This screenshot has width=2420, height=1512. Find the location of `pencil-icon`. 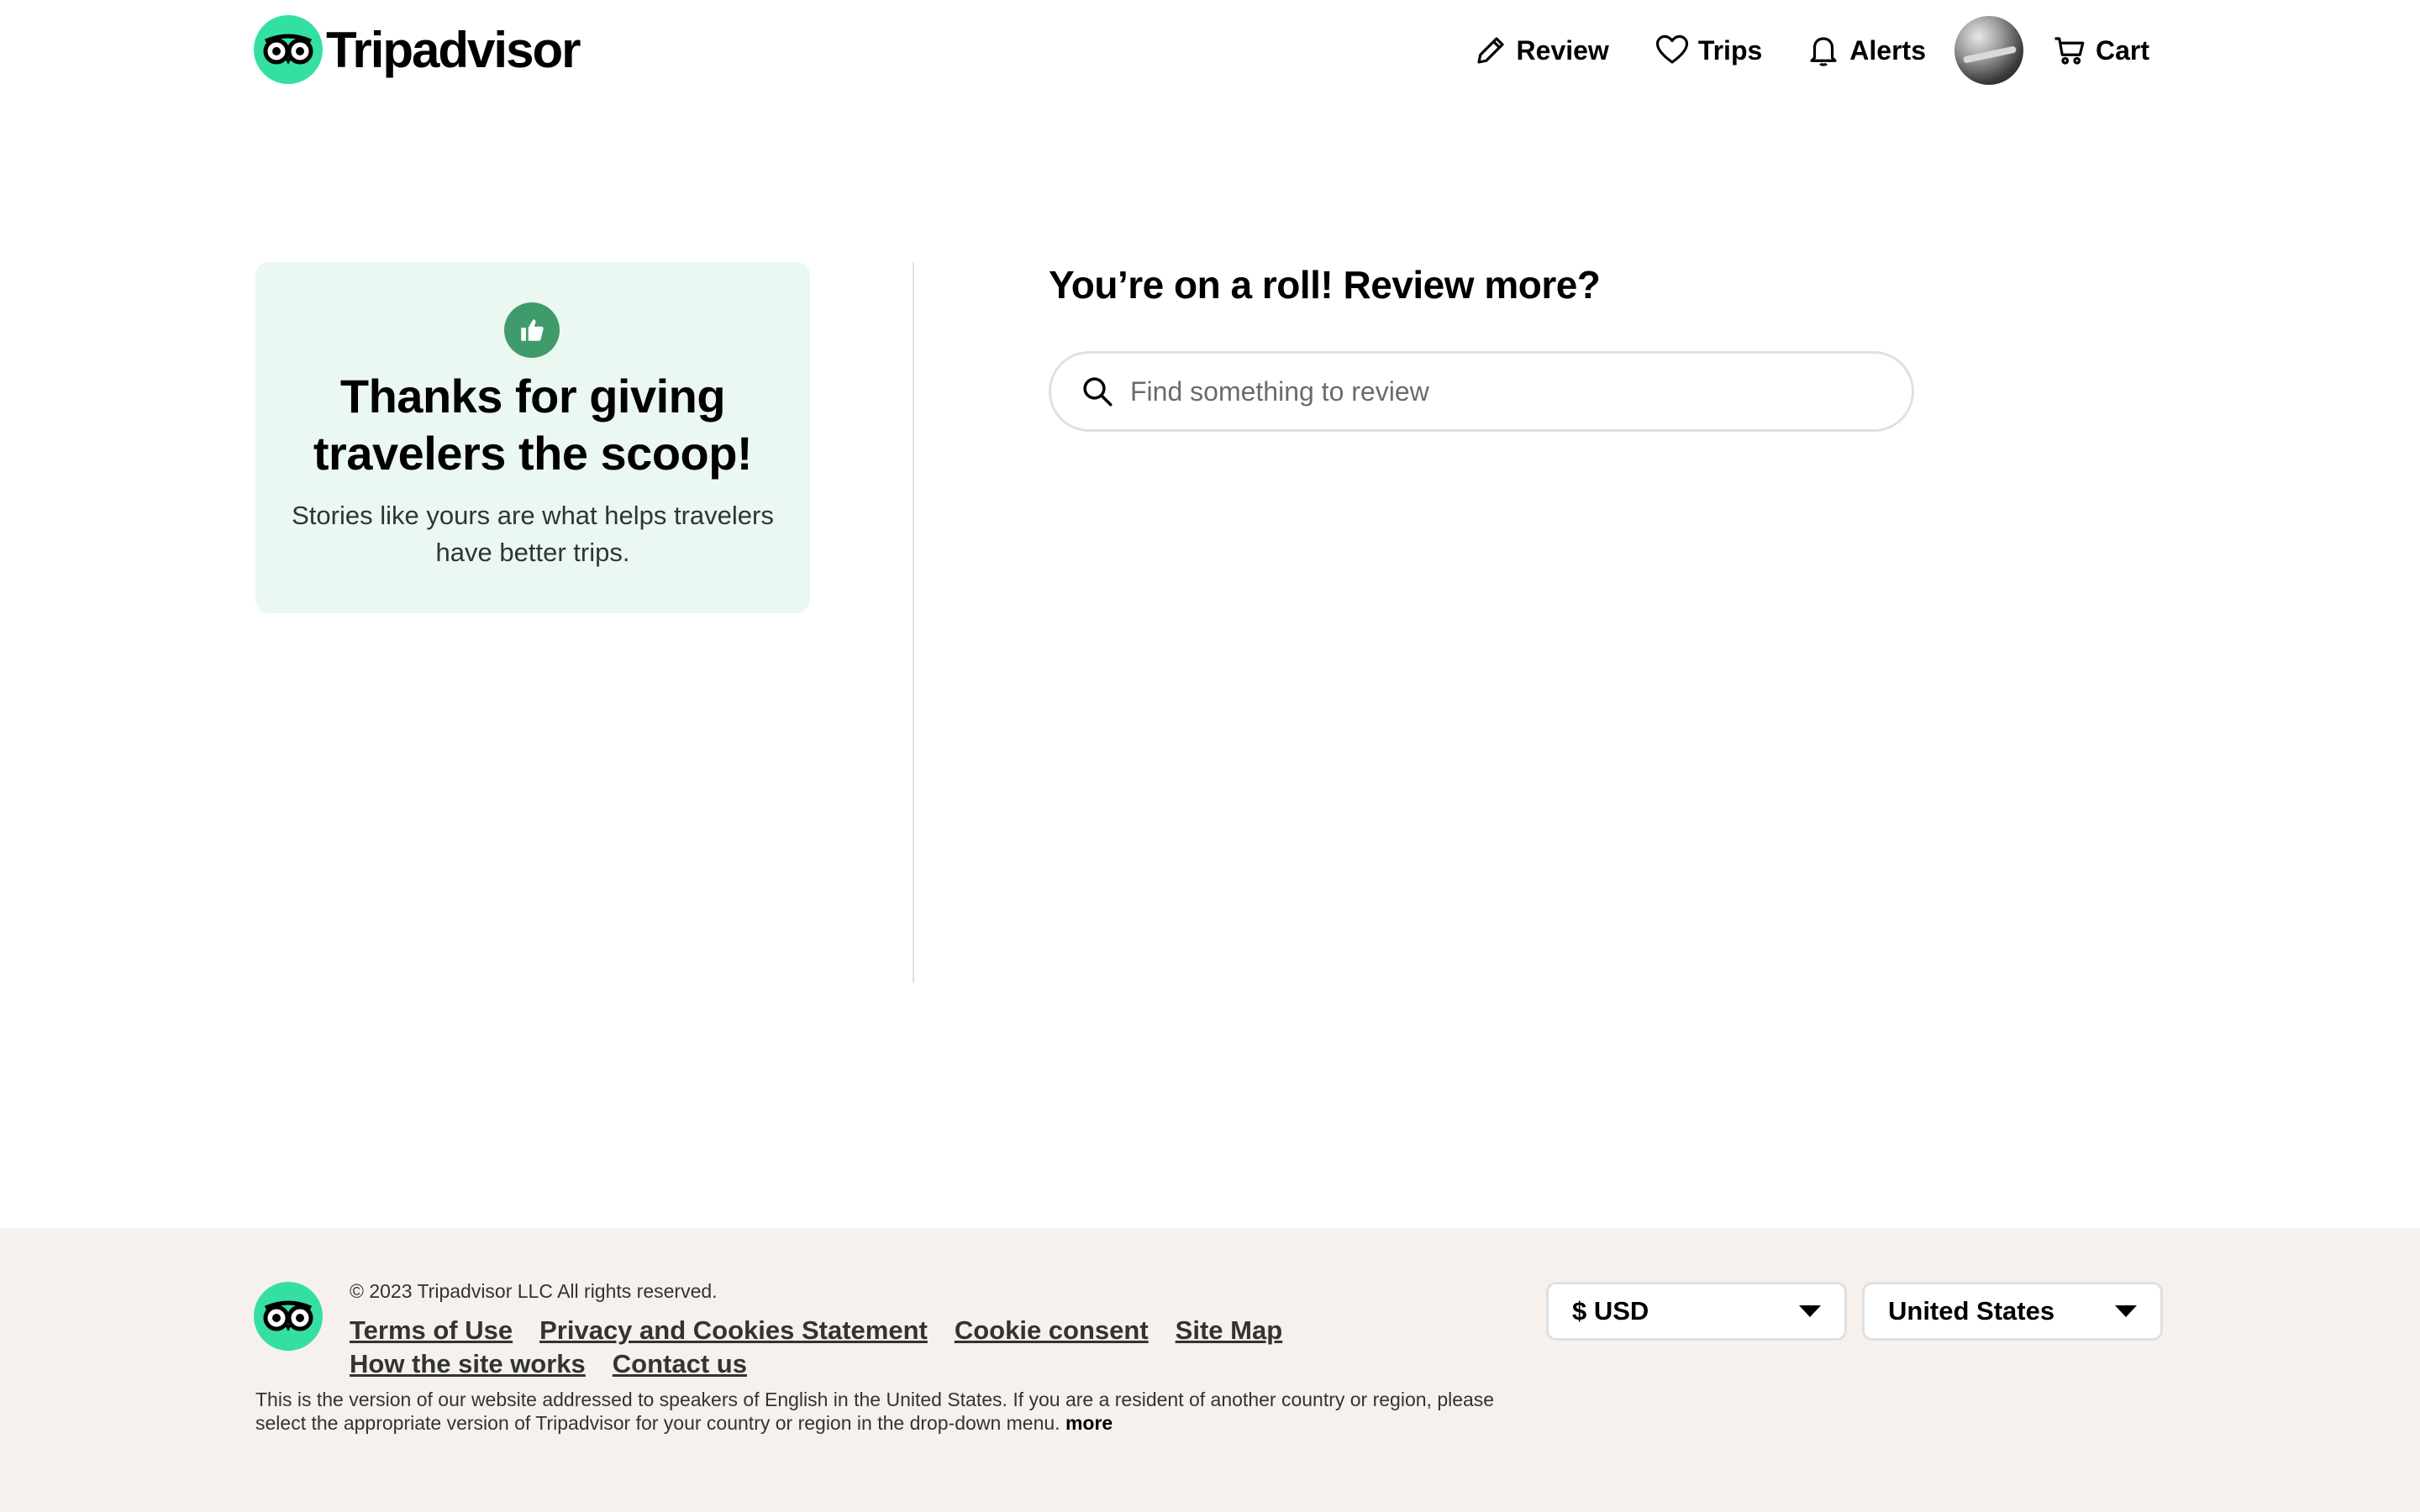

pencil-icon is located at coordinates (1490, 50).